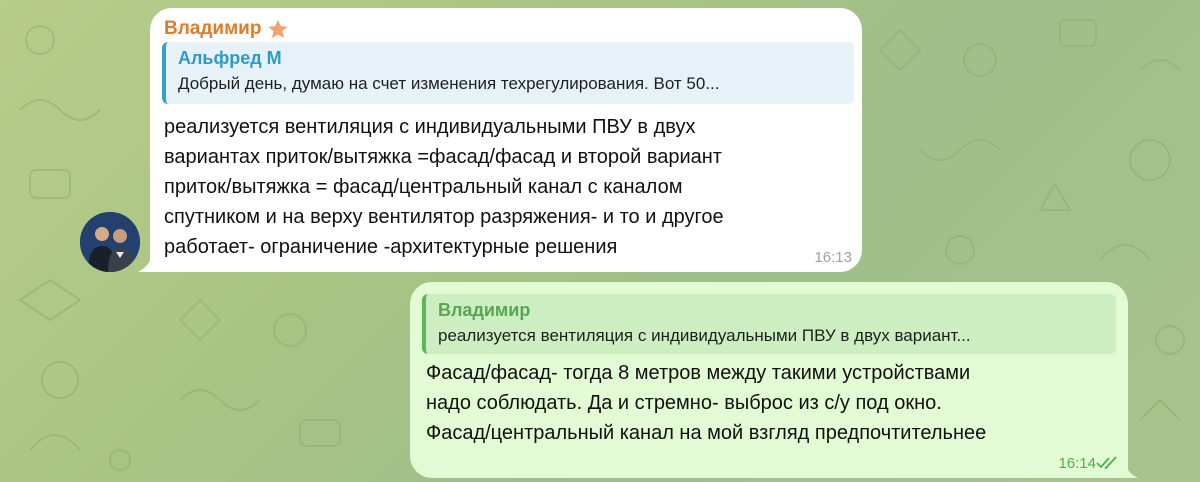 This screenshot has width=1200, height=482. I want to click on message-time: 16:14, so click(1077, 463).